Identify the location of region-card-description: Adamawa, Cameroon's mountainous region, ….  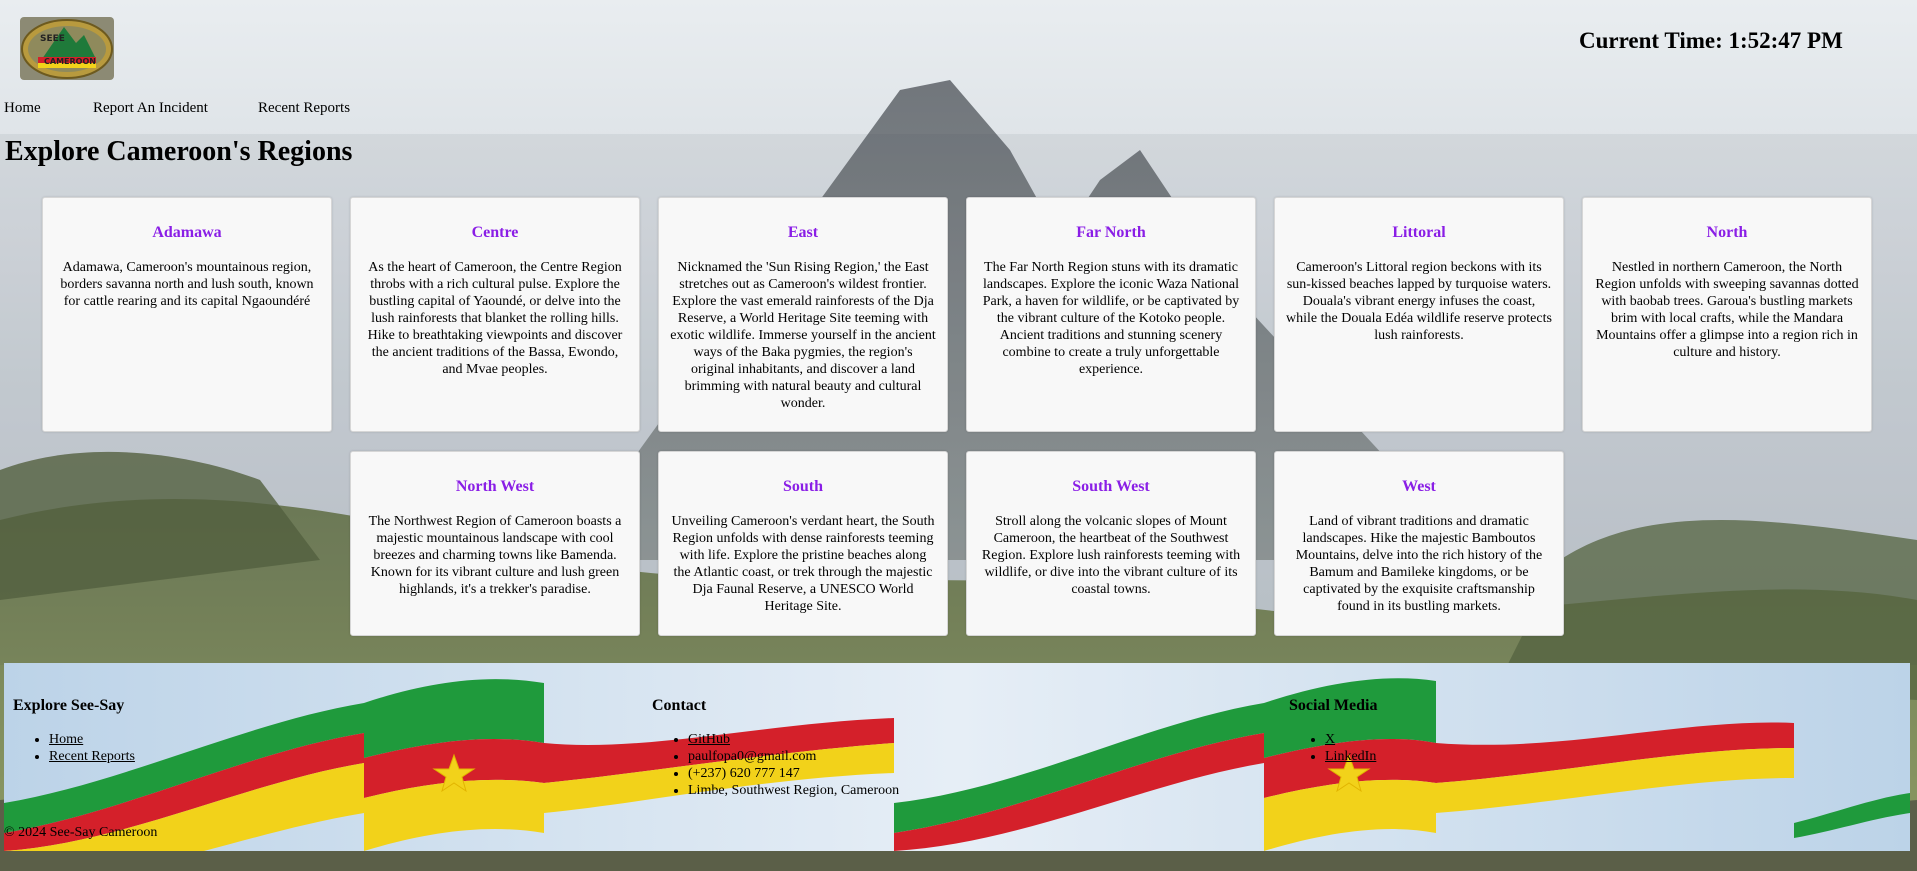
(187, 284).